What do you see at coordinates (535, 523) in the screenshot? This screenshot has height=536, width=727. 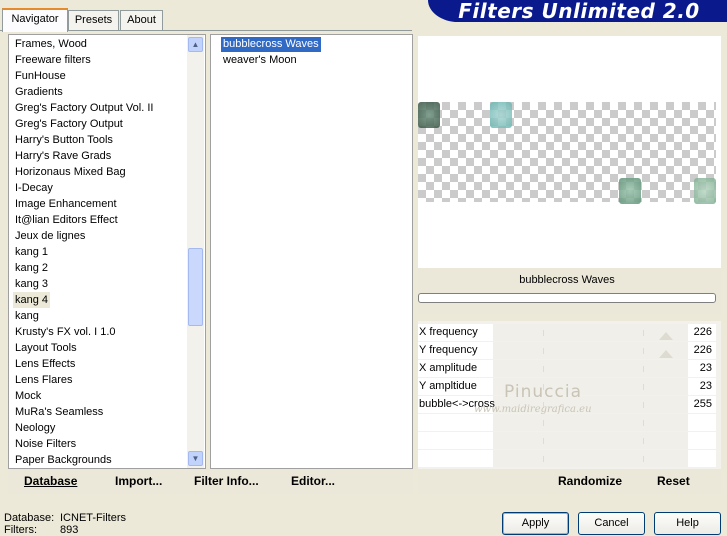 I see `apply-button: Apply` at bounding box center [535, 523].